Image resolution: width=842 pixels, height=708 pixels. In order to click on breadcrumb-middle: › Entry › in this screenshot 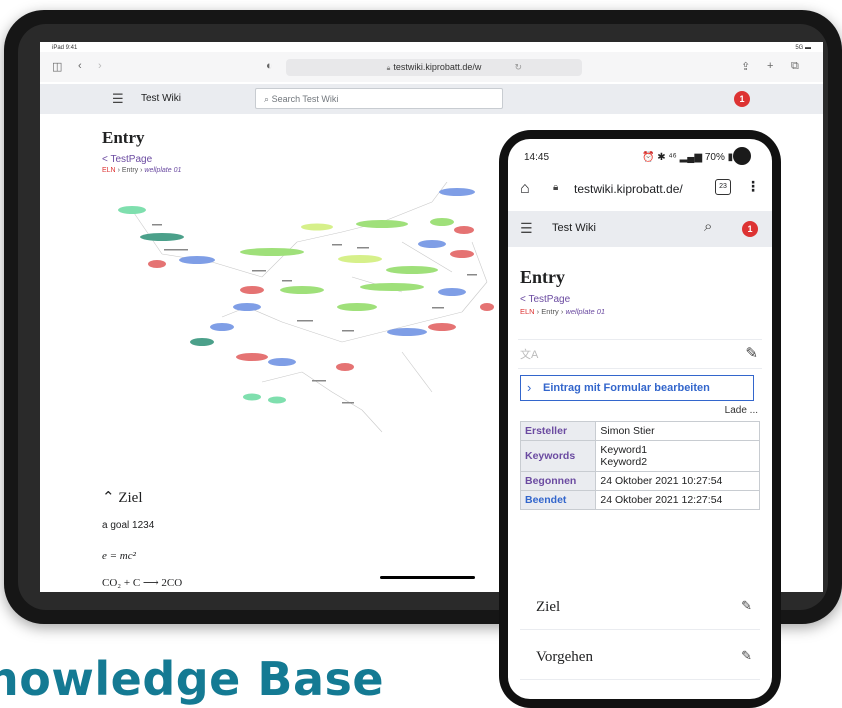, I will do `click(130, 170)`.